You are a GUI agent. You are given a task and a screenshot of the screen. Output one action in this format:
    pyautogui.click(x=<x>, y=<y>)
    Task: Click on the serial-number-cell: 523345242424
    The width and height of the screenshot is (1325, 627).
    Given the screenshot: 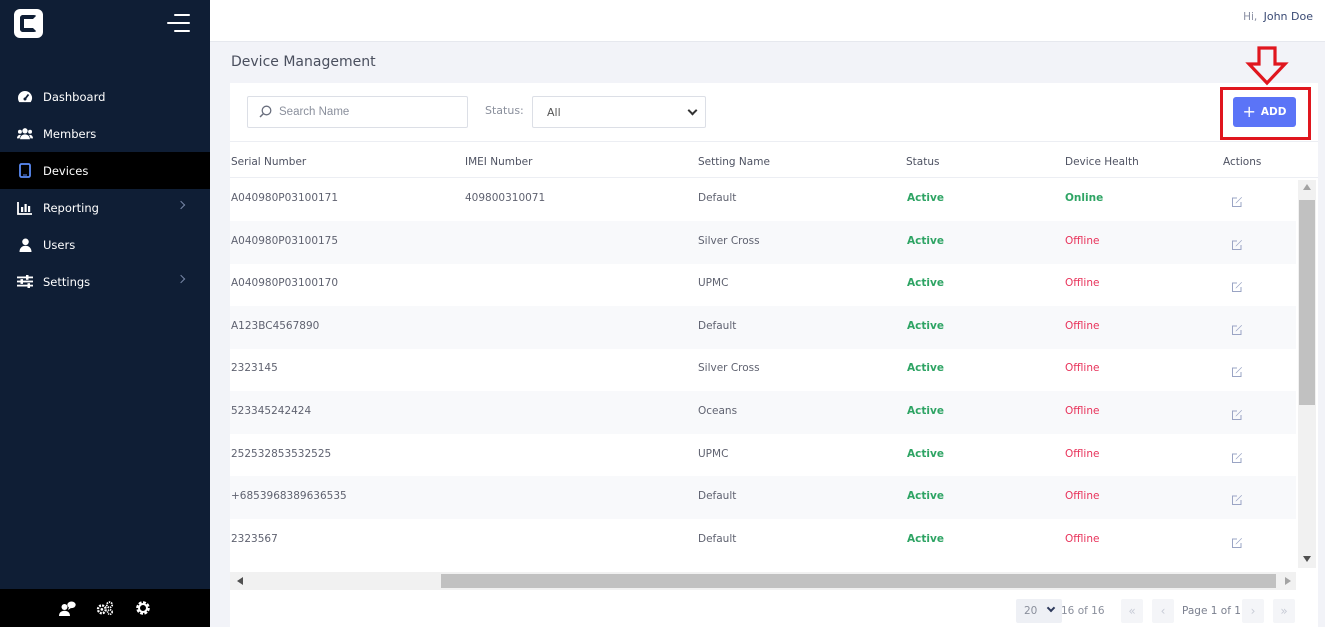 What is the action you would take?
    pyautogui.click(x=271, y=411)
    